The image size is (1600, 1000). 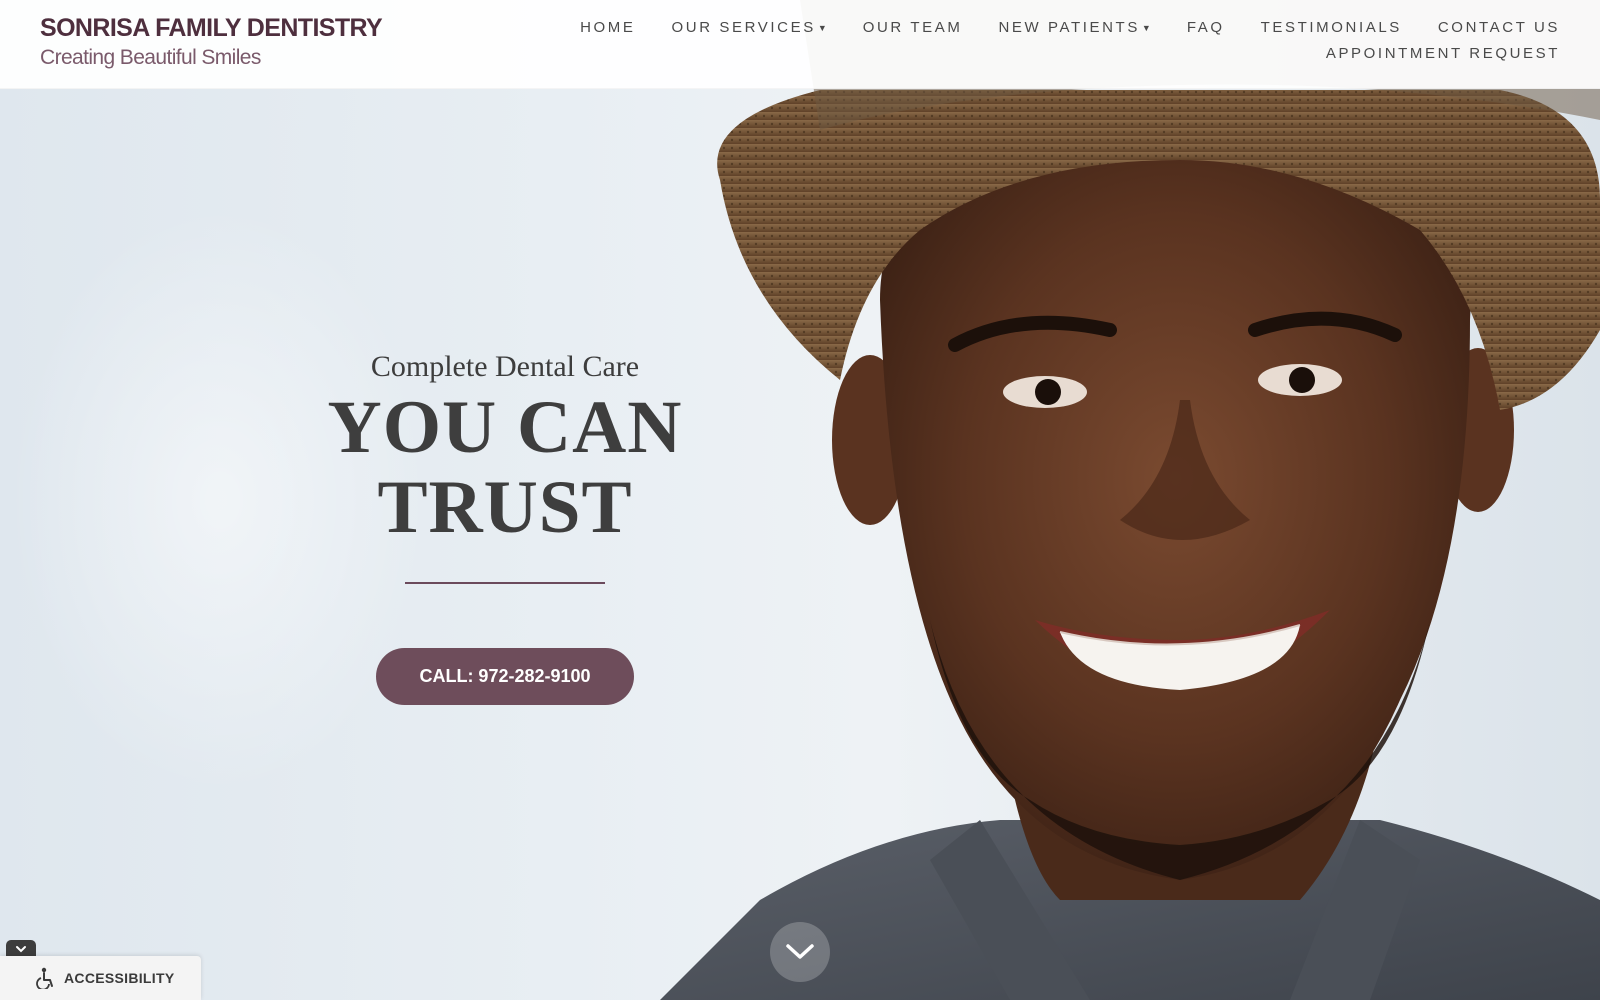 I want to click on nav-item-contact-us: CONTACT US, so click(x=1499, y=27).